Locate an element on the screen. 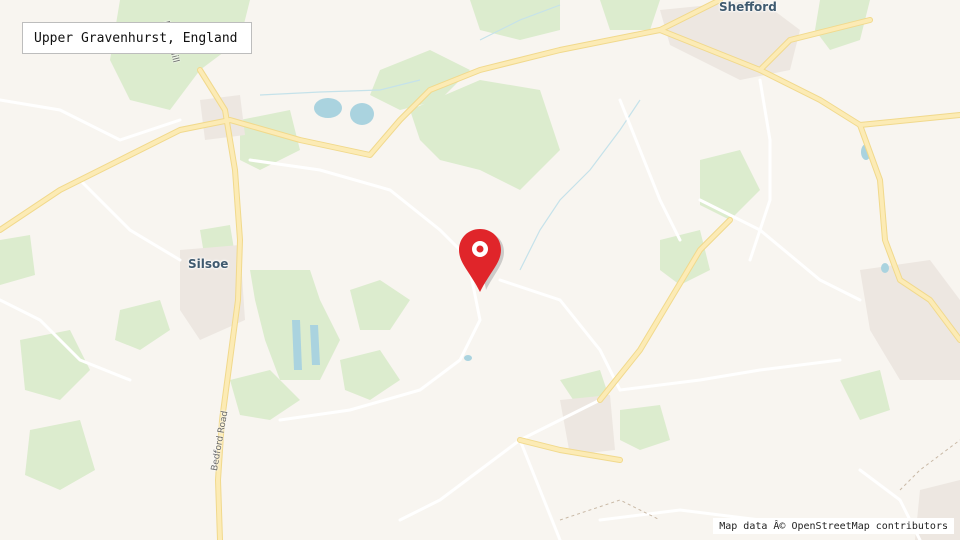 The height and width of the screenshot is (540, 960). location-title: Upper Gravenhurst, England is located at coordinates (136, 38).